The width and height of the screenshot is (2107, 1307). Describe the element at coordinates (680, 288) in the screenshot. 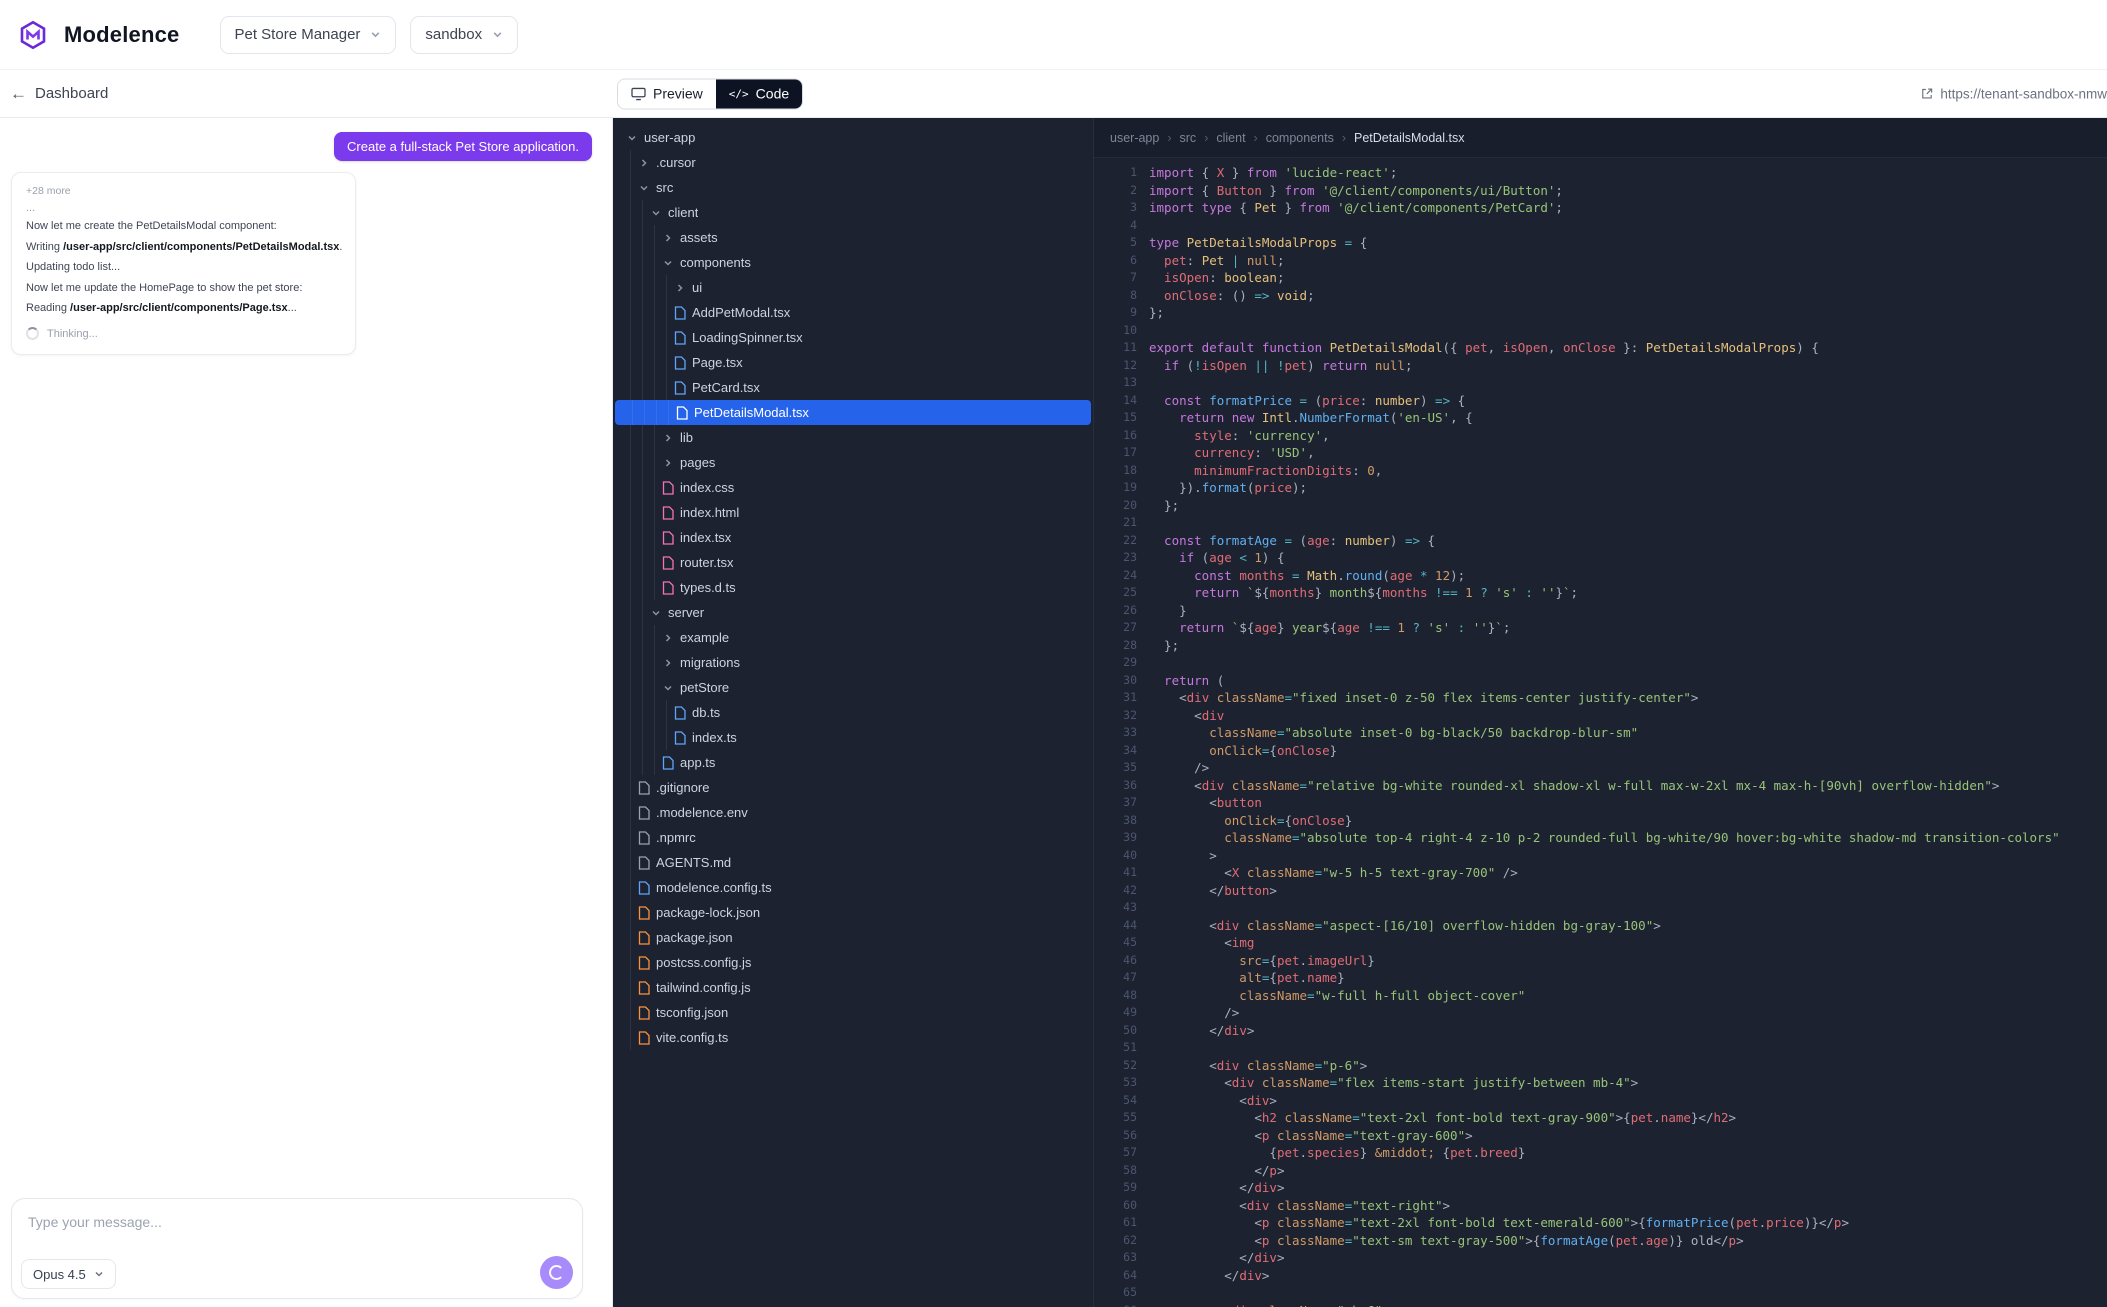

I see `chevron-right-icon` at that location.